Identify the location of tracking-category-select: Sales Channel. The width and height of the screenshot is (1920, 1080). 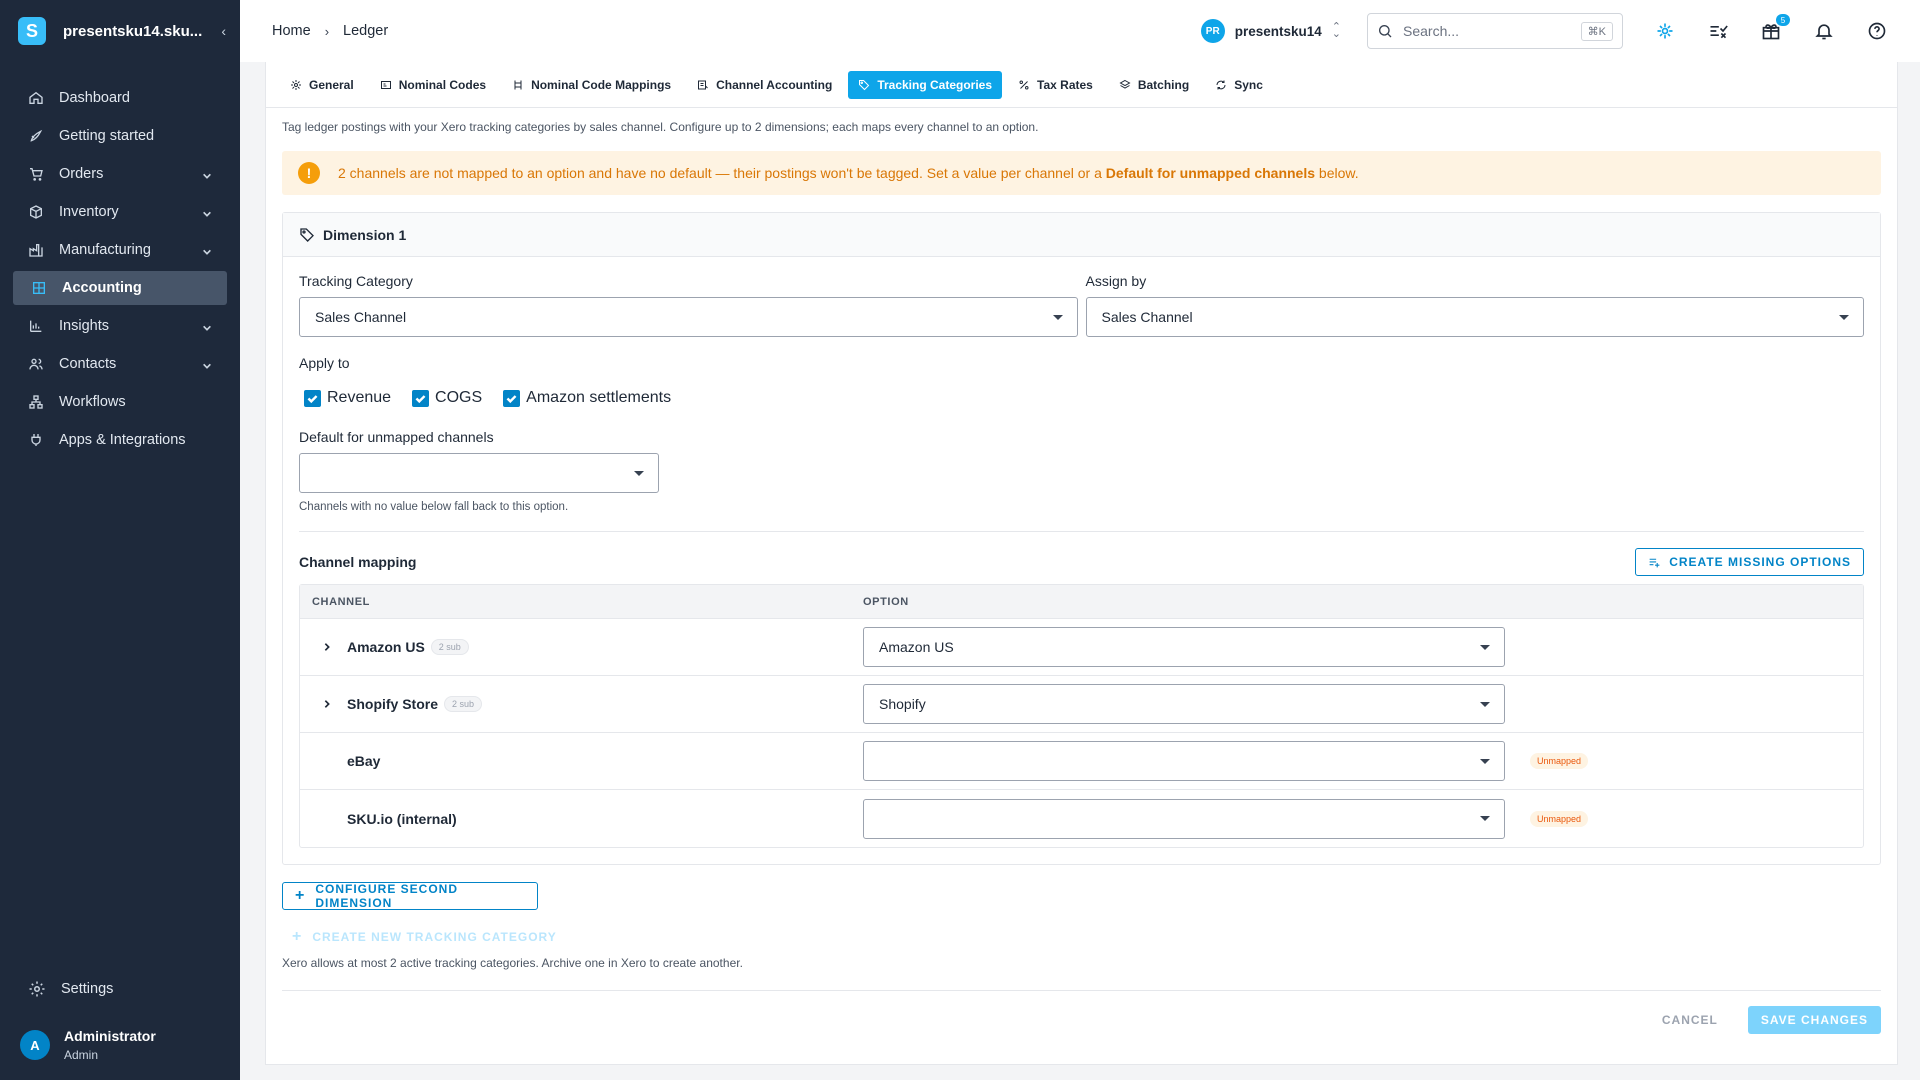
(688, 317).